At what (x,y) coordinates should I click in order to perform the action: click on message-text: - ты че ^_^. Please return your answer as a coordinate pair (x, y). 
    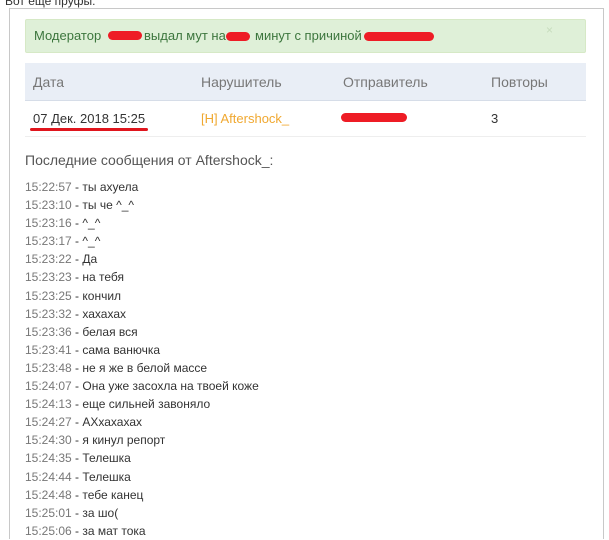
    Looking at the image, I should click on (103, 205).